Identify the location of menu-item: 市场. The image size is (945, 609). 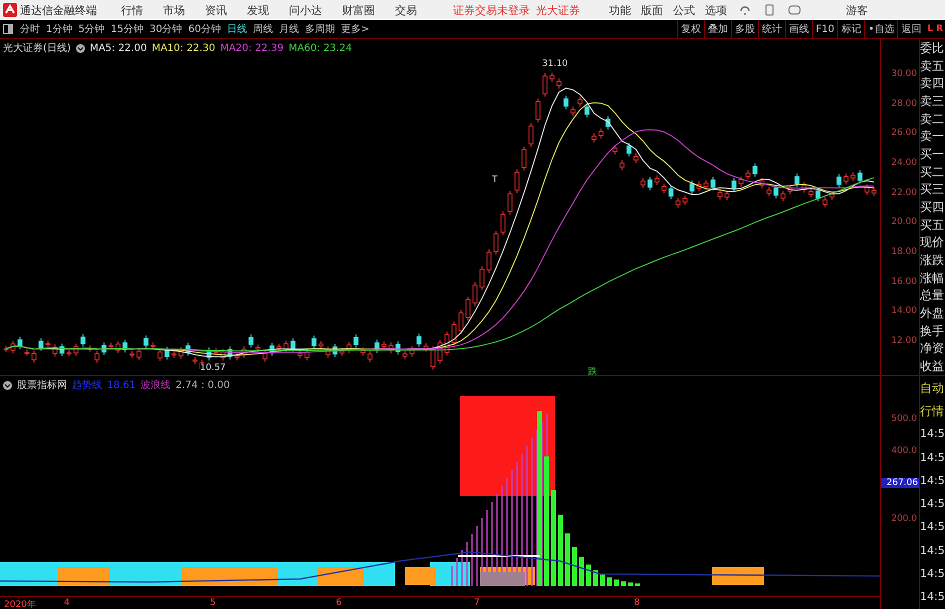
(174, 10).